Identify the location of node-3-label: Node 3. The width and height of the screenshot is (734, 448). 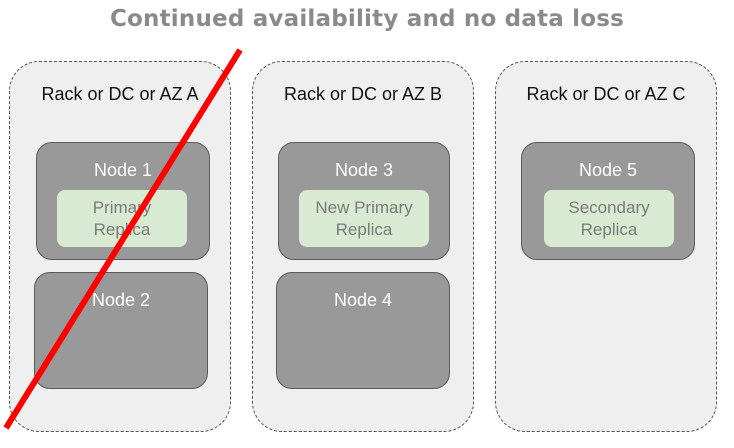
(364, 170).